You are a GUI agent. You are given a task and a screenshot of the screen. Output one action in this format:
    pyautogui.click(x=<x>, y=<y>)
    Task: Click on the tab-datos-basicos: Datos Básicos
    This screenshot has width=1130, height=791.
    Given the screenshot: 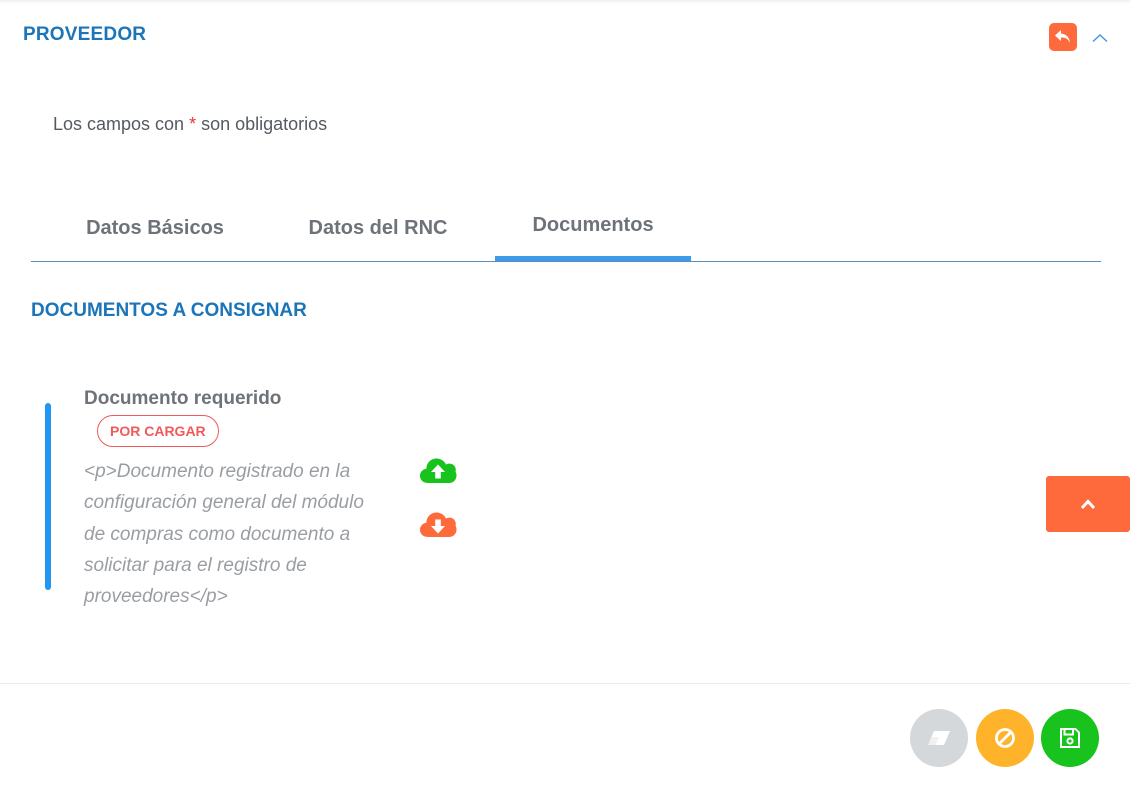 What is the action you would take?
    pyautogui.click(x=155, y=228)
    